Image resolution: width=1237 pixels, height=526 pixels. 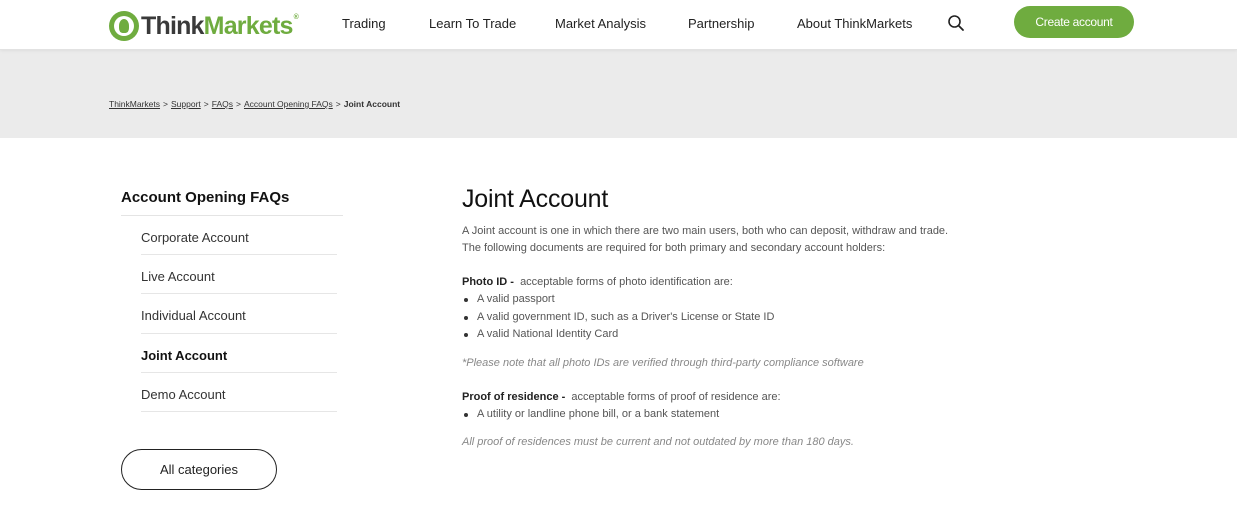 What do you see at coordinates (239, 275) in the screenshot?
I see `sidebar-item-live-account: Live Account` at bounding box center [239, 275].